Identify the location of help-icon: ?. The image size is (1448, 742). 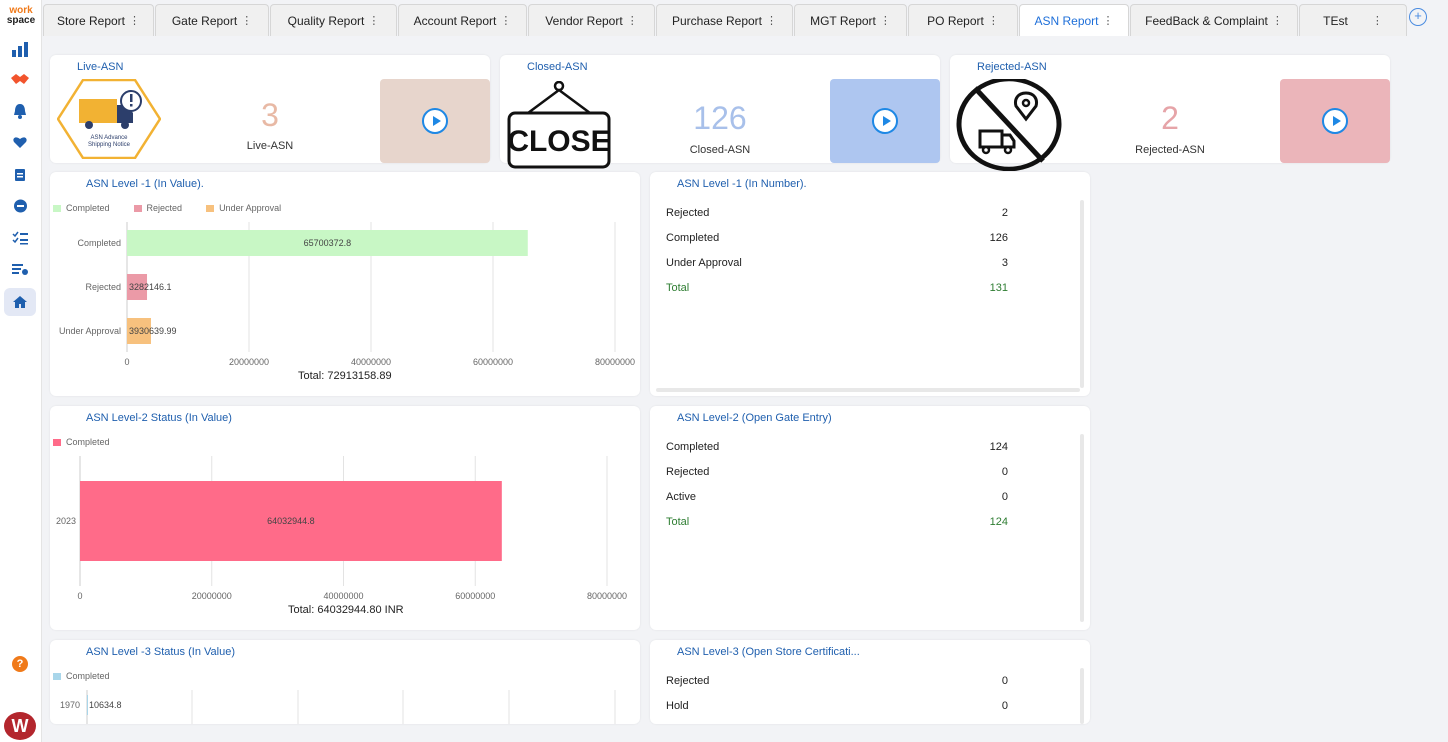
(20, 664).